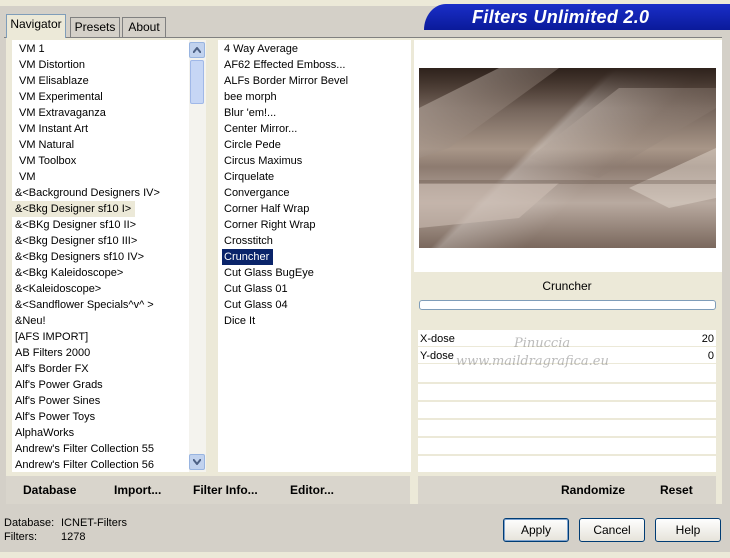 The width and height of the screenshot is (730, 558). I want to click on category-item: Andrew's Filter Collection 55, so click(83, 449).